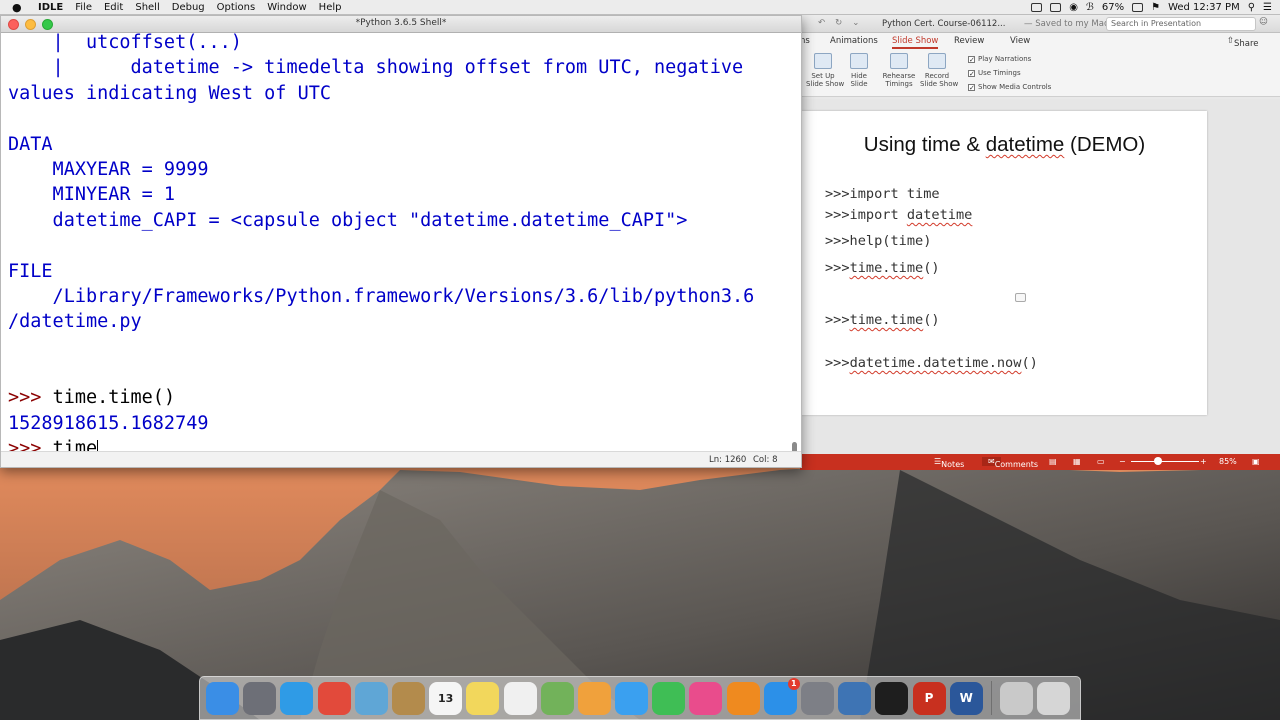  Describe the element at coordinates (1066, 24) in the screenshot. I see `ppt-saved-status: — Saved to my Mac` at that location.